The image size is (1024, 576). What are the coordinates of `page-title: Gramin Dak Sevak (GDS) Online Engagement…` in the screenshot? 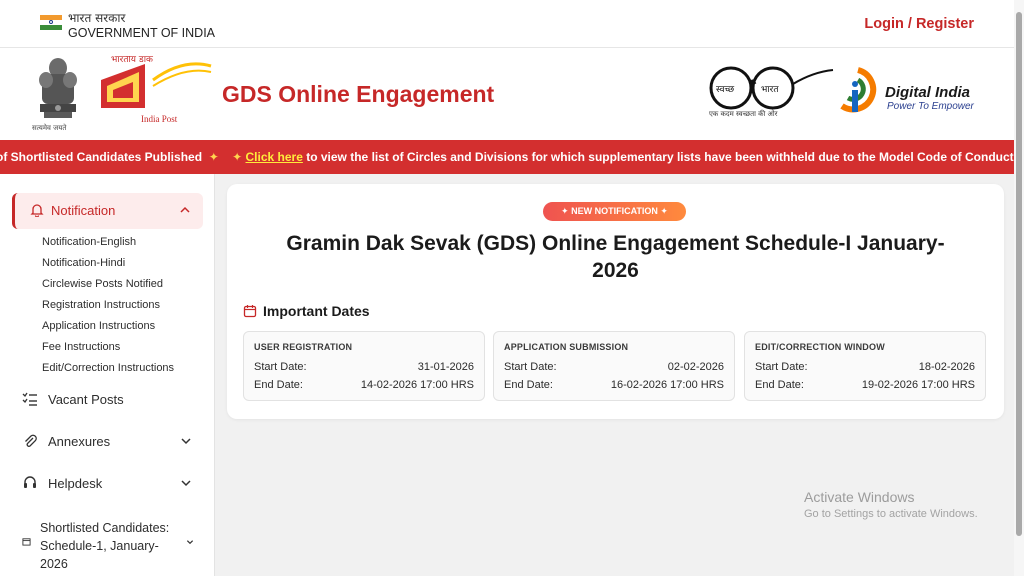 It's located at (615, 257).